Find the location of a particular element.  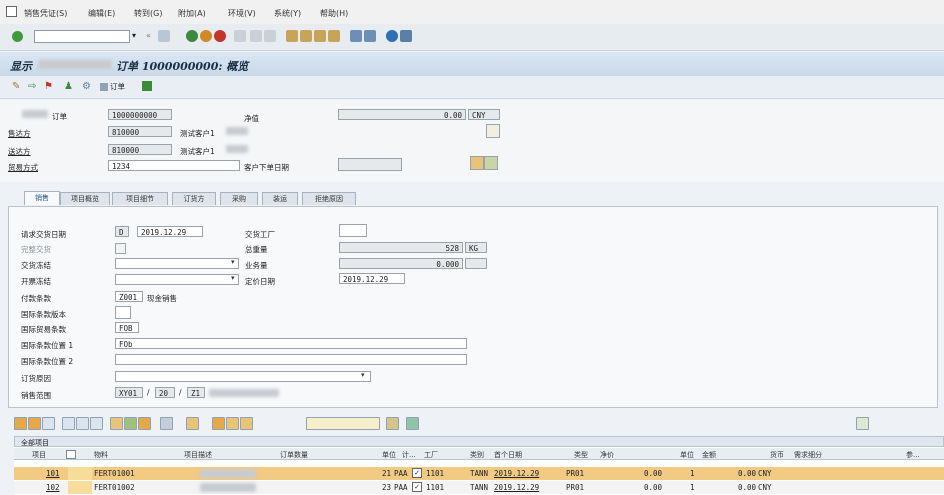

item-pricing-icon is located at coordinates (144, 423).